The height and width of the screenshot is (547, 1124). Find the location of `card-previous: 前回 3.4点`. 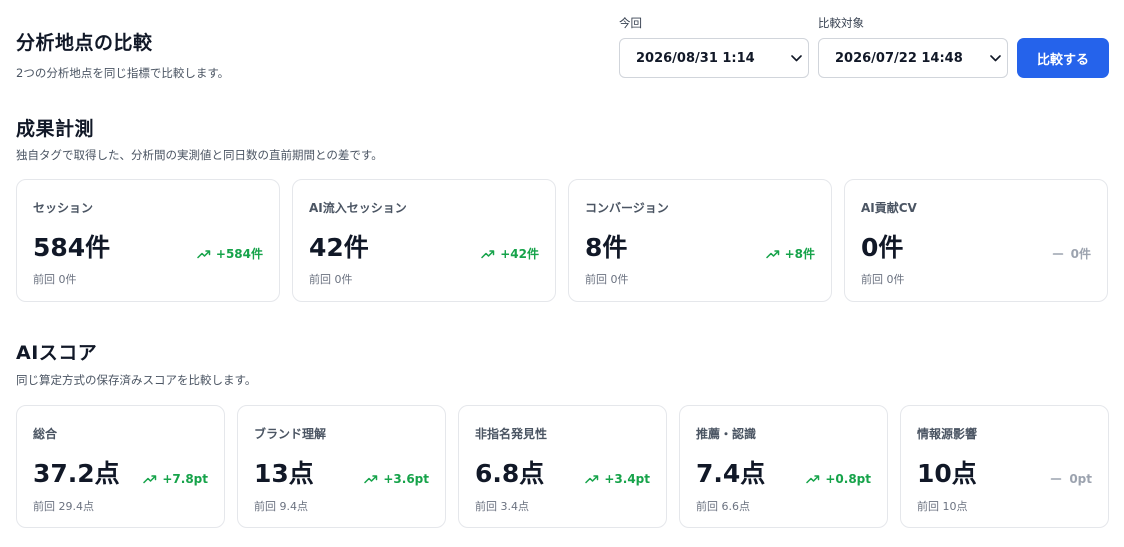

card-previous: 前回 3.4点 is located at coordinates (502, 506).